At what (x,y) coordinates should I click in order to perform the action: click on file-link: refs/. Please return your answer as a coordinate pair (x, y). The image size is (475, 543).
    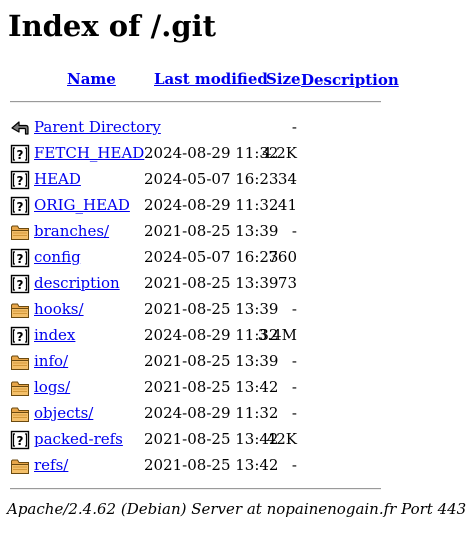
    Looking at the image, I should click on (51, 465).